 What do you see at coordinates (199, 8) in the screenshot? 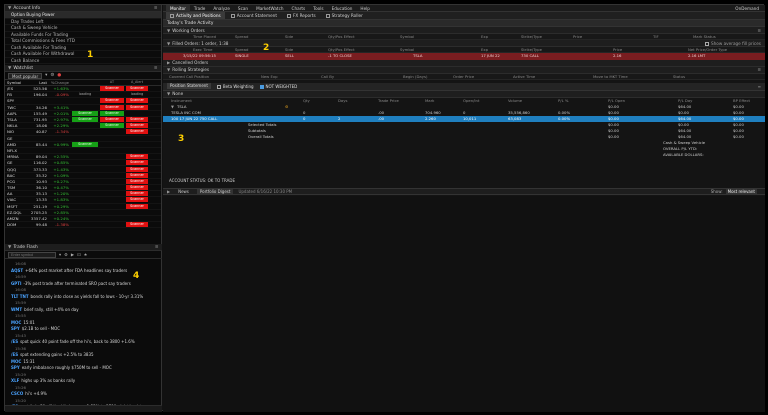
I see `tab-trade: Trade` at bounding box center [199, 8].